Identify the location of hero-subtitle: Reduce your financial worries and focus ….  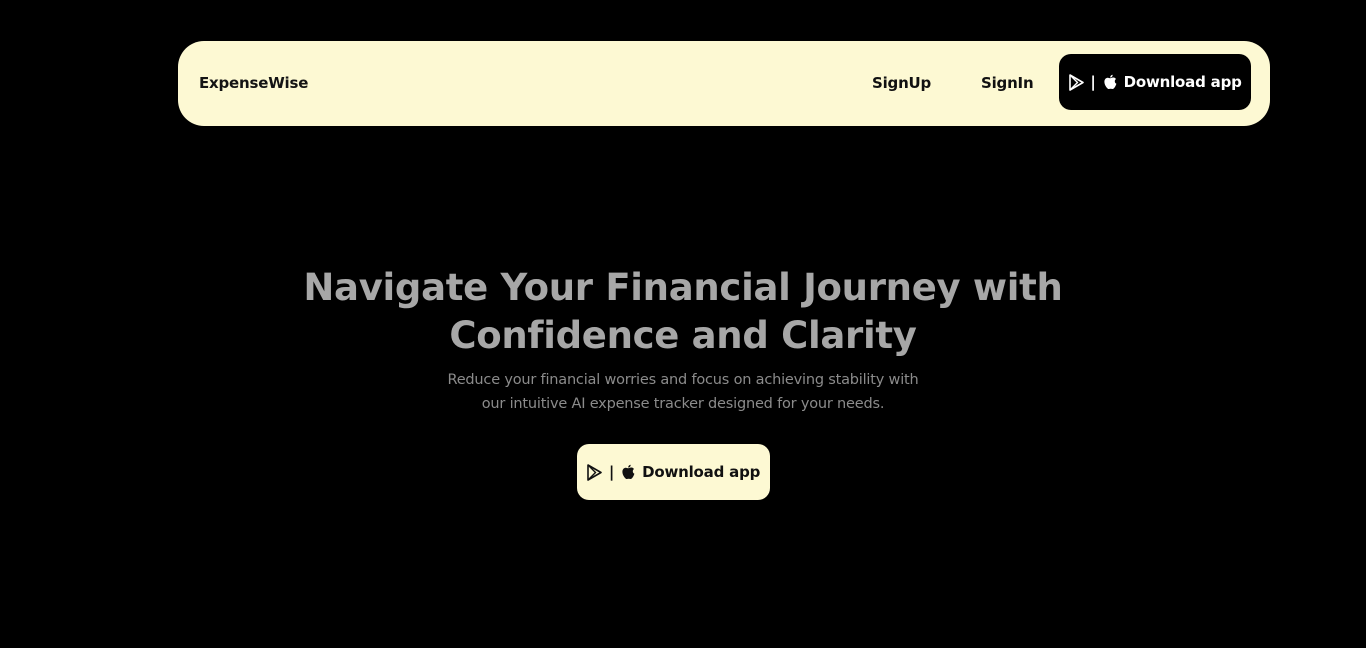
(683, 392).